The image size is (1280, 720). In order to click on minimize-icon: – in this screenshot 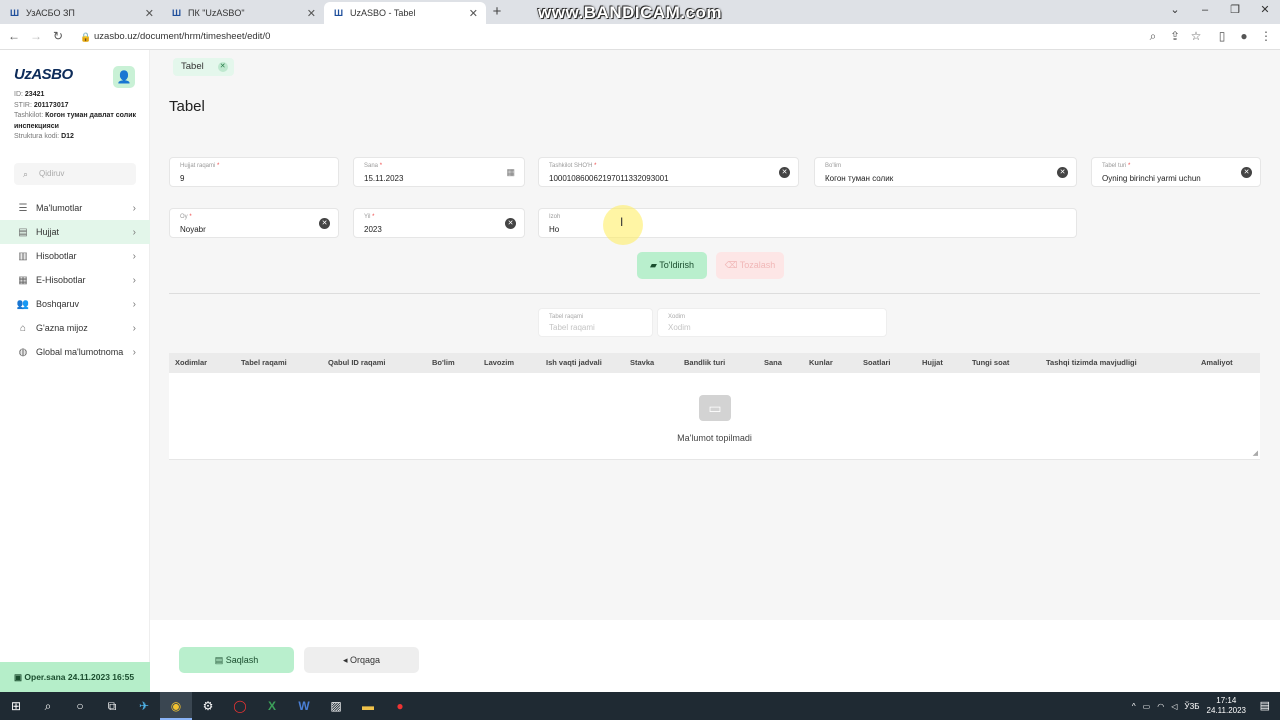, I will do `click(1205, 11)`.